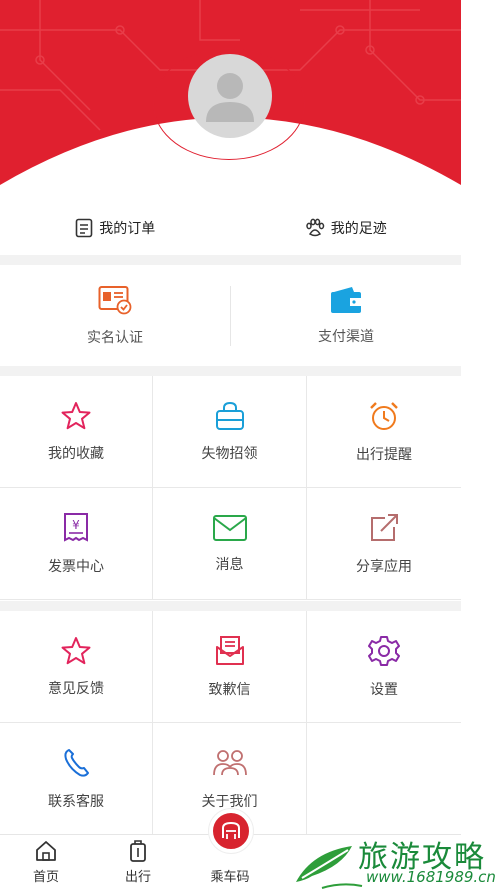  Describe the element at coordinates (384, 432) in the screenshot. I see `travel-reminder-button: 出行提醒` at that location.